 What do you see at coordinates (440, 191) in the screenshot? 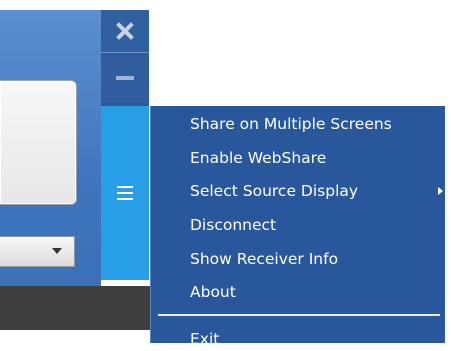
I see `chevron-right-icon` at bounding box center [440, 191].